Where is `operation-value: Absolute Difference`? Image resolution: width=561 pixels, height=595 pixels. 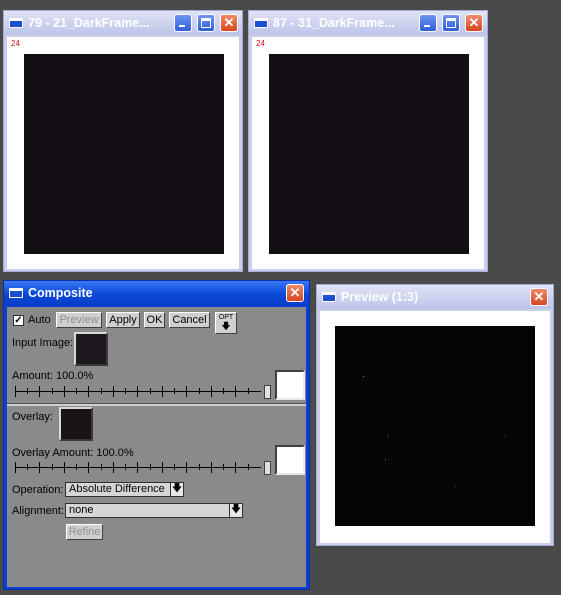 operation-value: Absolute Difference is located at coordinates (117, 489).